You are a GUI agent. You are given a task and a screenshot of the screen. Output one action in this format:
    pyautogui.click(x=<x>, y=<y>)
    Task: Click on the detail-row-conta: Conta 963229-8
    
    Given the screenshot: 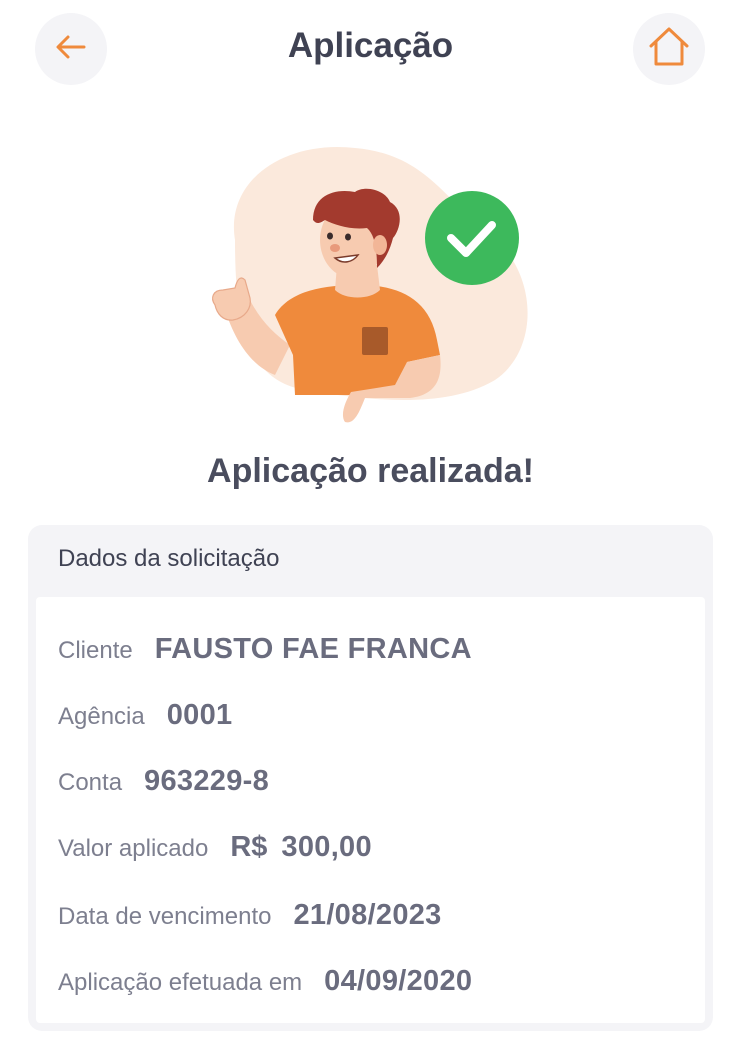 What is the action you would take?
    pyautogui.click(x=163, y=781)
    